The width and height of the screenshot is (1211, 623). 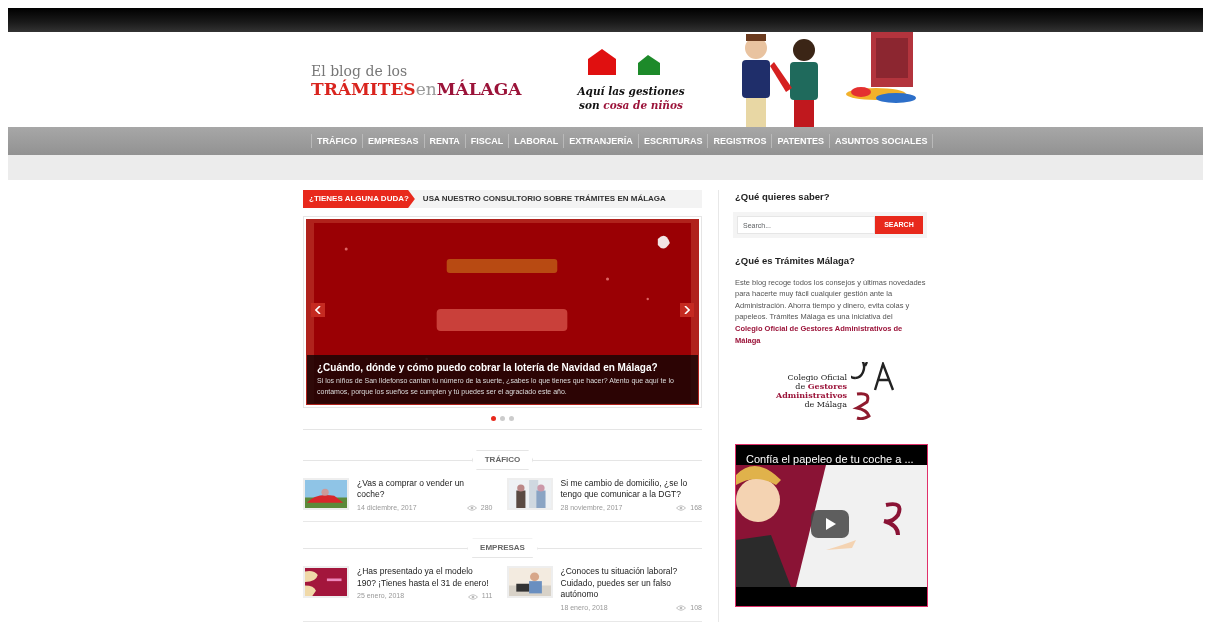 I want to click on org-logo-icon, so click(x=873, y=391).